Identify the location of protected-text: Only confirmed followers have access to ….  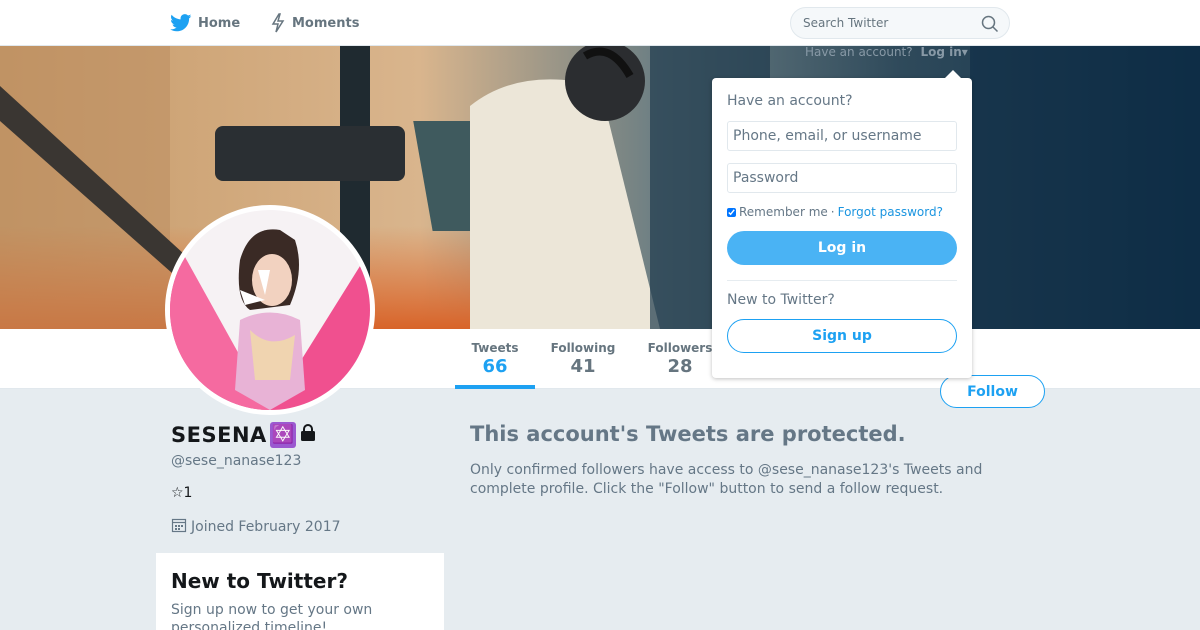
(726, 479).